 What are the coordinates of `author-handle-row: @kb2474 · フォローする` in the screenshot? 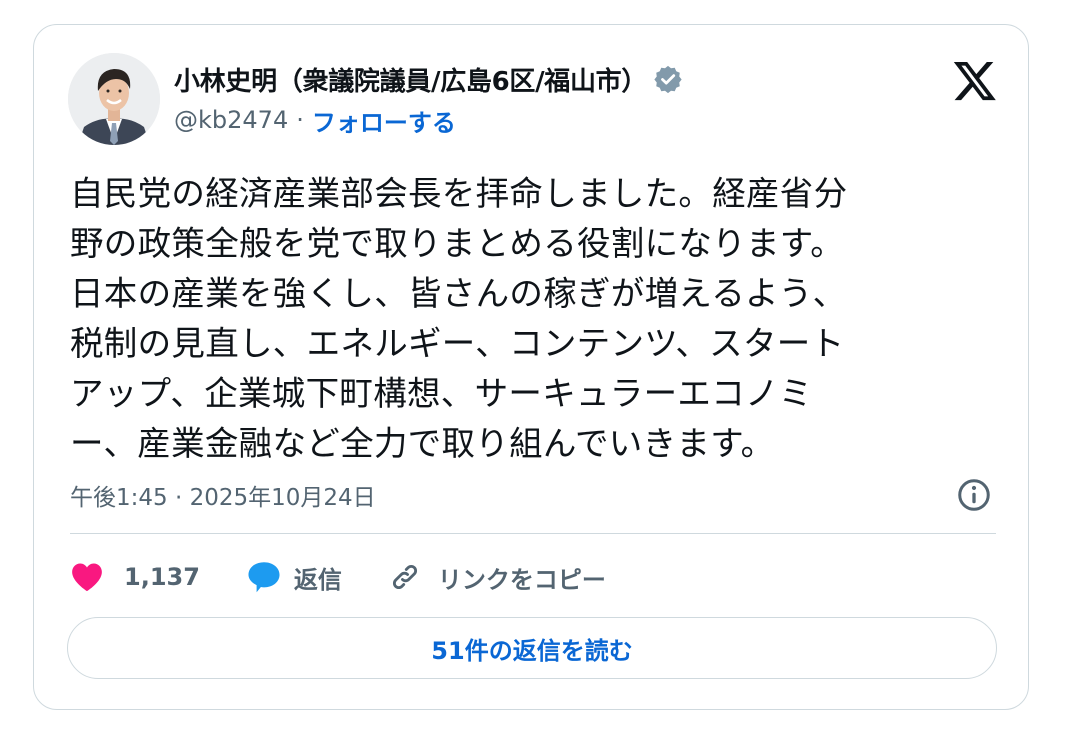 It's located at (315, 120).